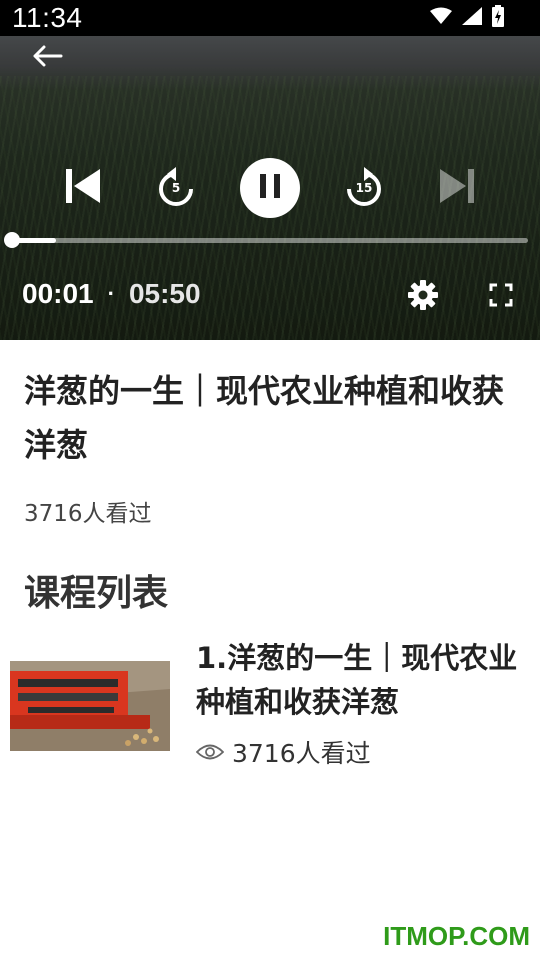  Describe the element at coordinates (361, 680) in the screenshot. I see `course-item-title: 1.洋葱的一生｜现代农业种植和收获洋葱` at that location.